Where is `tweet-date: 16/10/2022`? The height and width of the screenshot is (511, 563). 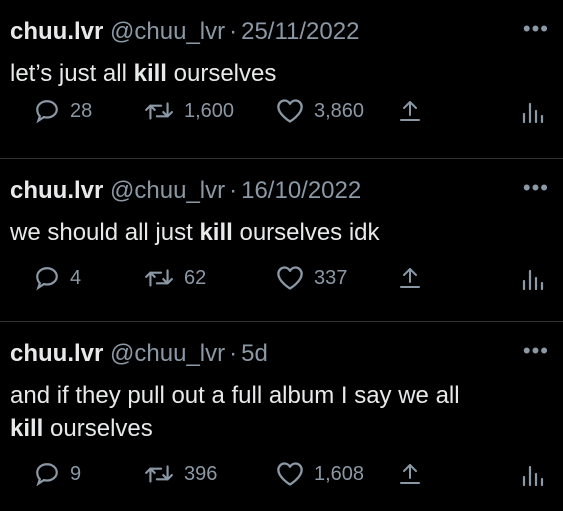
tweet-date: 16/10/2022 is located at coordinates (301, 190).